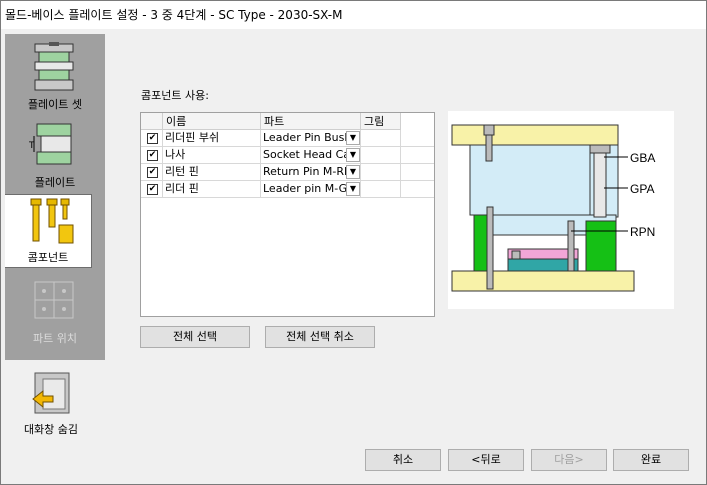 The height and width of the screenshot is (485, 707). What do you see at coordinates (50, 144) in the screenshot?
I see `plate-icon: T` at bounding box center [50, 144].